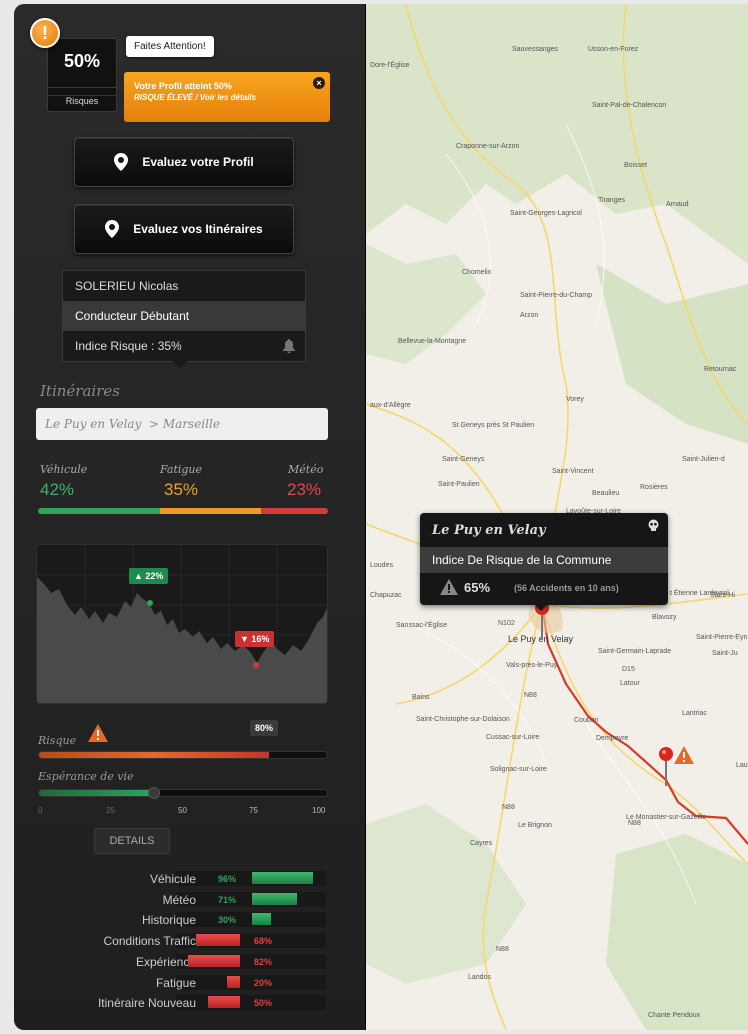 The width and height of the screenshot is (748, 1034). What do you see at coordinates (186, 940) in the screenshot?
I see `details-row: Conditions Traffic 68%` at bounding box center [186, 940].